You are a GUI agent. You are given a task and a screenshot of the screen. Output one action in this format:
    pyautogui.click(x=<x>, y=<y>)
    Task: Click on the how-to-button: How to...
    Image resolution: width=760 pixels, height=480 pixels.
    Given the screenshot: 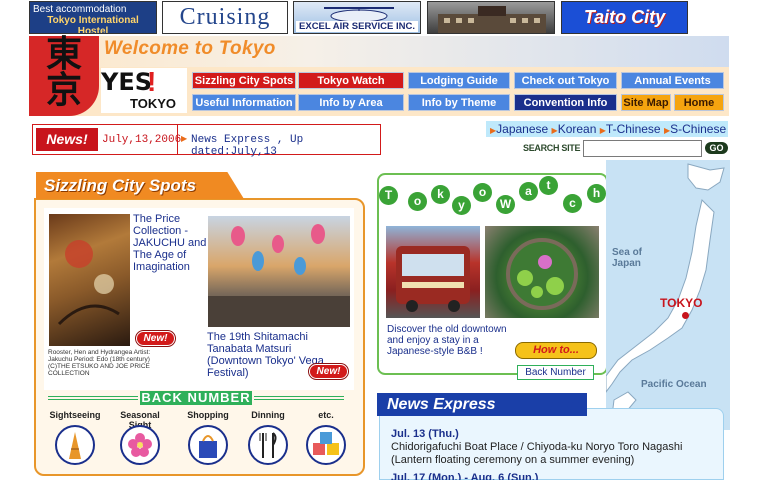 What is the action you would take?
    pyautogui.click(x=556, y=350)
    